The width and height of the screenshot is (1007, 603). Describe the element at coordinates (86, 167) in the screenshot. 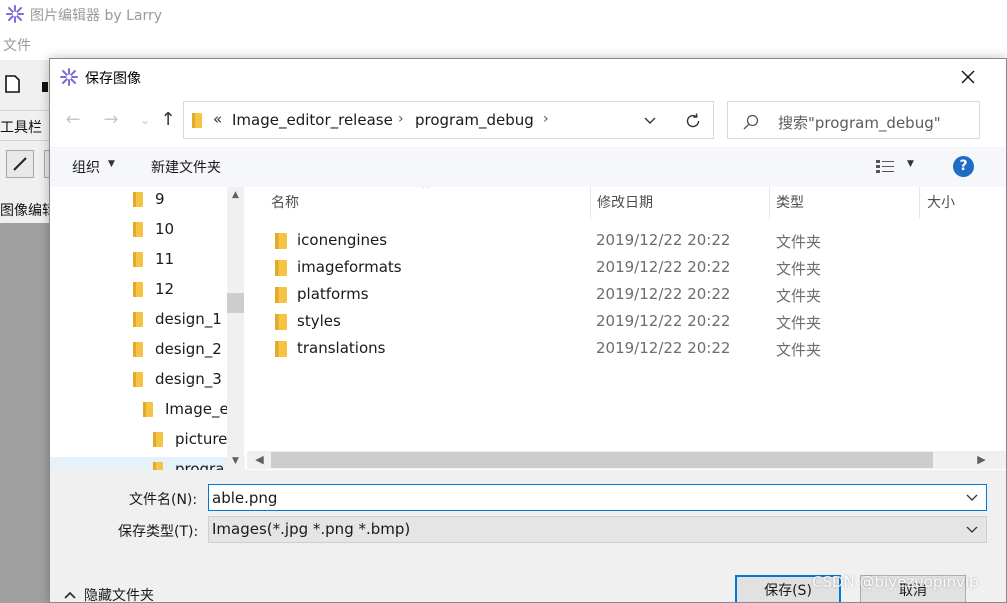

I see `organize-button: 组织` at that location.